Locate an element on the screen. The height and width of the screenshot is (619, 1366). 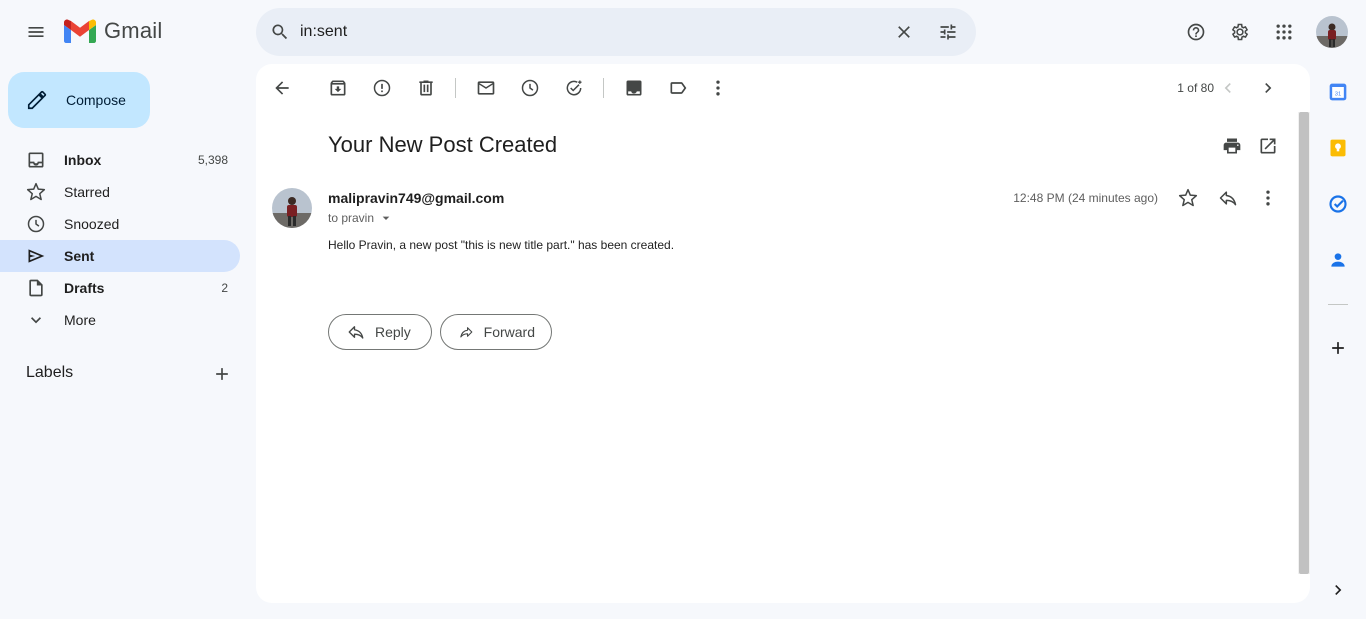
star-message-button is located at coordinates (1188, 198).